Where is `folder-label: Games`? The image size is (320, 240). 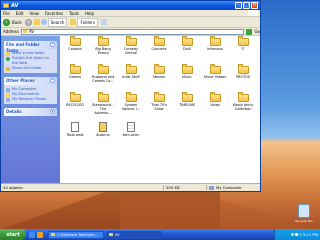 folder-label: Games is located at coordinates (75, 77).